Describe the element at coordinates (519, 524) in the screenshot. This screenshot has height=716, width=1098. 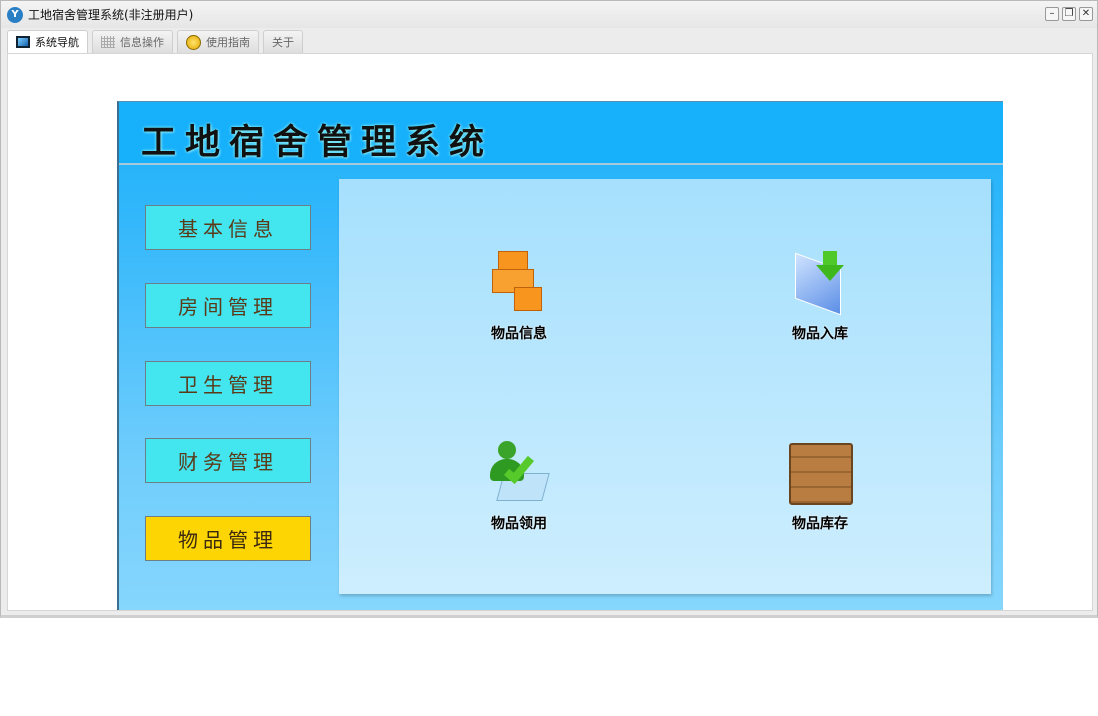
I see `item-label: 物品领用` at that location.